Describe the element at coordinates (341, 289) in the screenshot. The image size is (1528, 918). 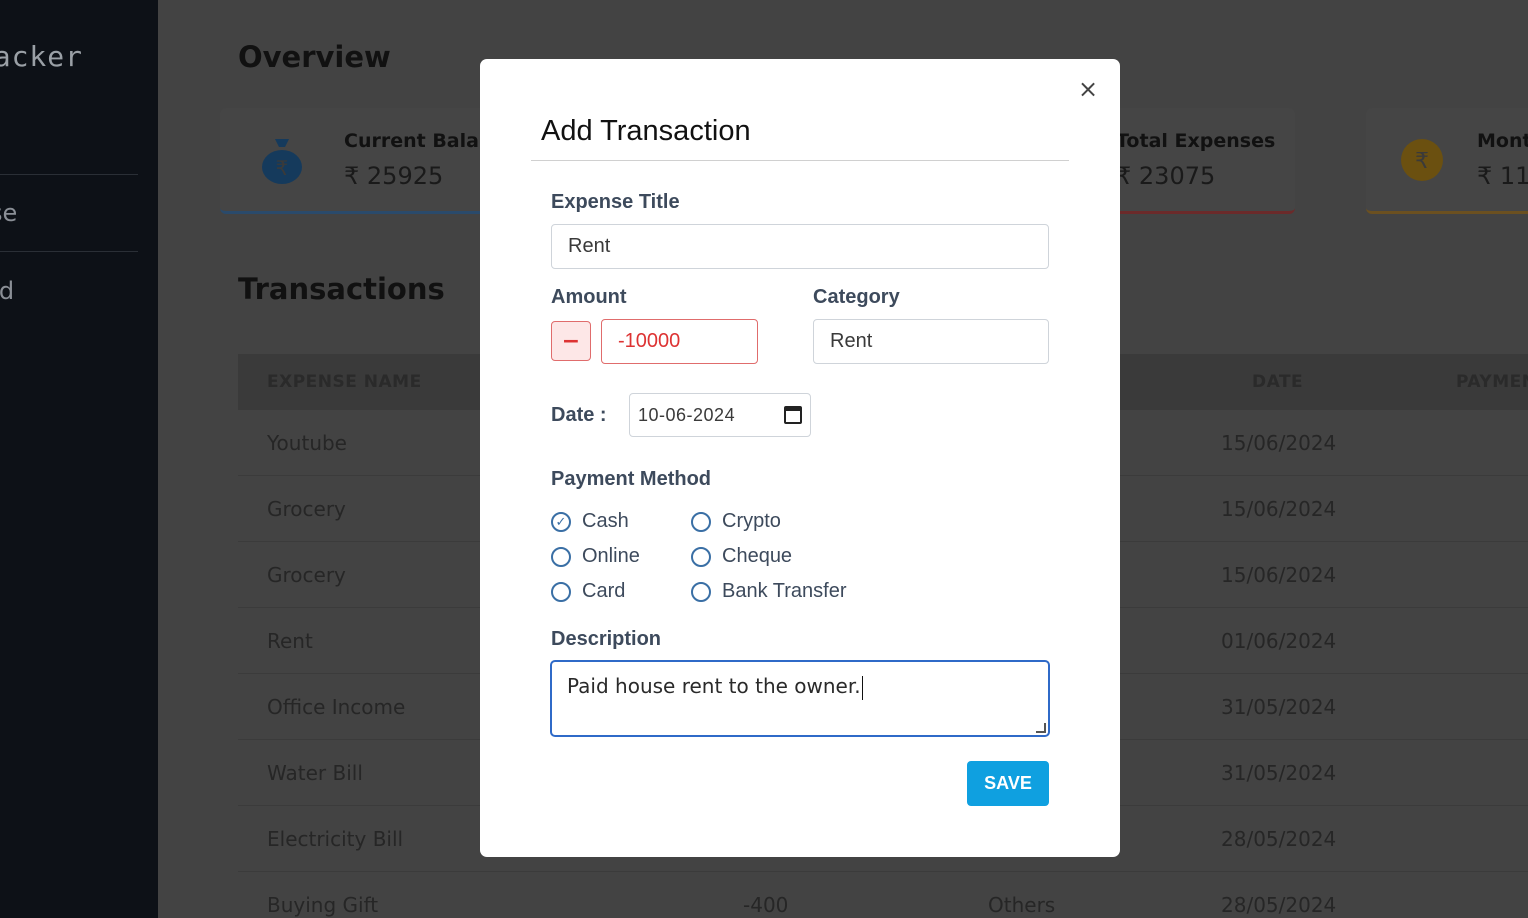
I see `transactions-heading: Transactions` at that location.